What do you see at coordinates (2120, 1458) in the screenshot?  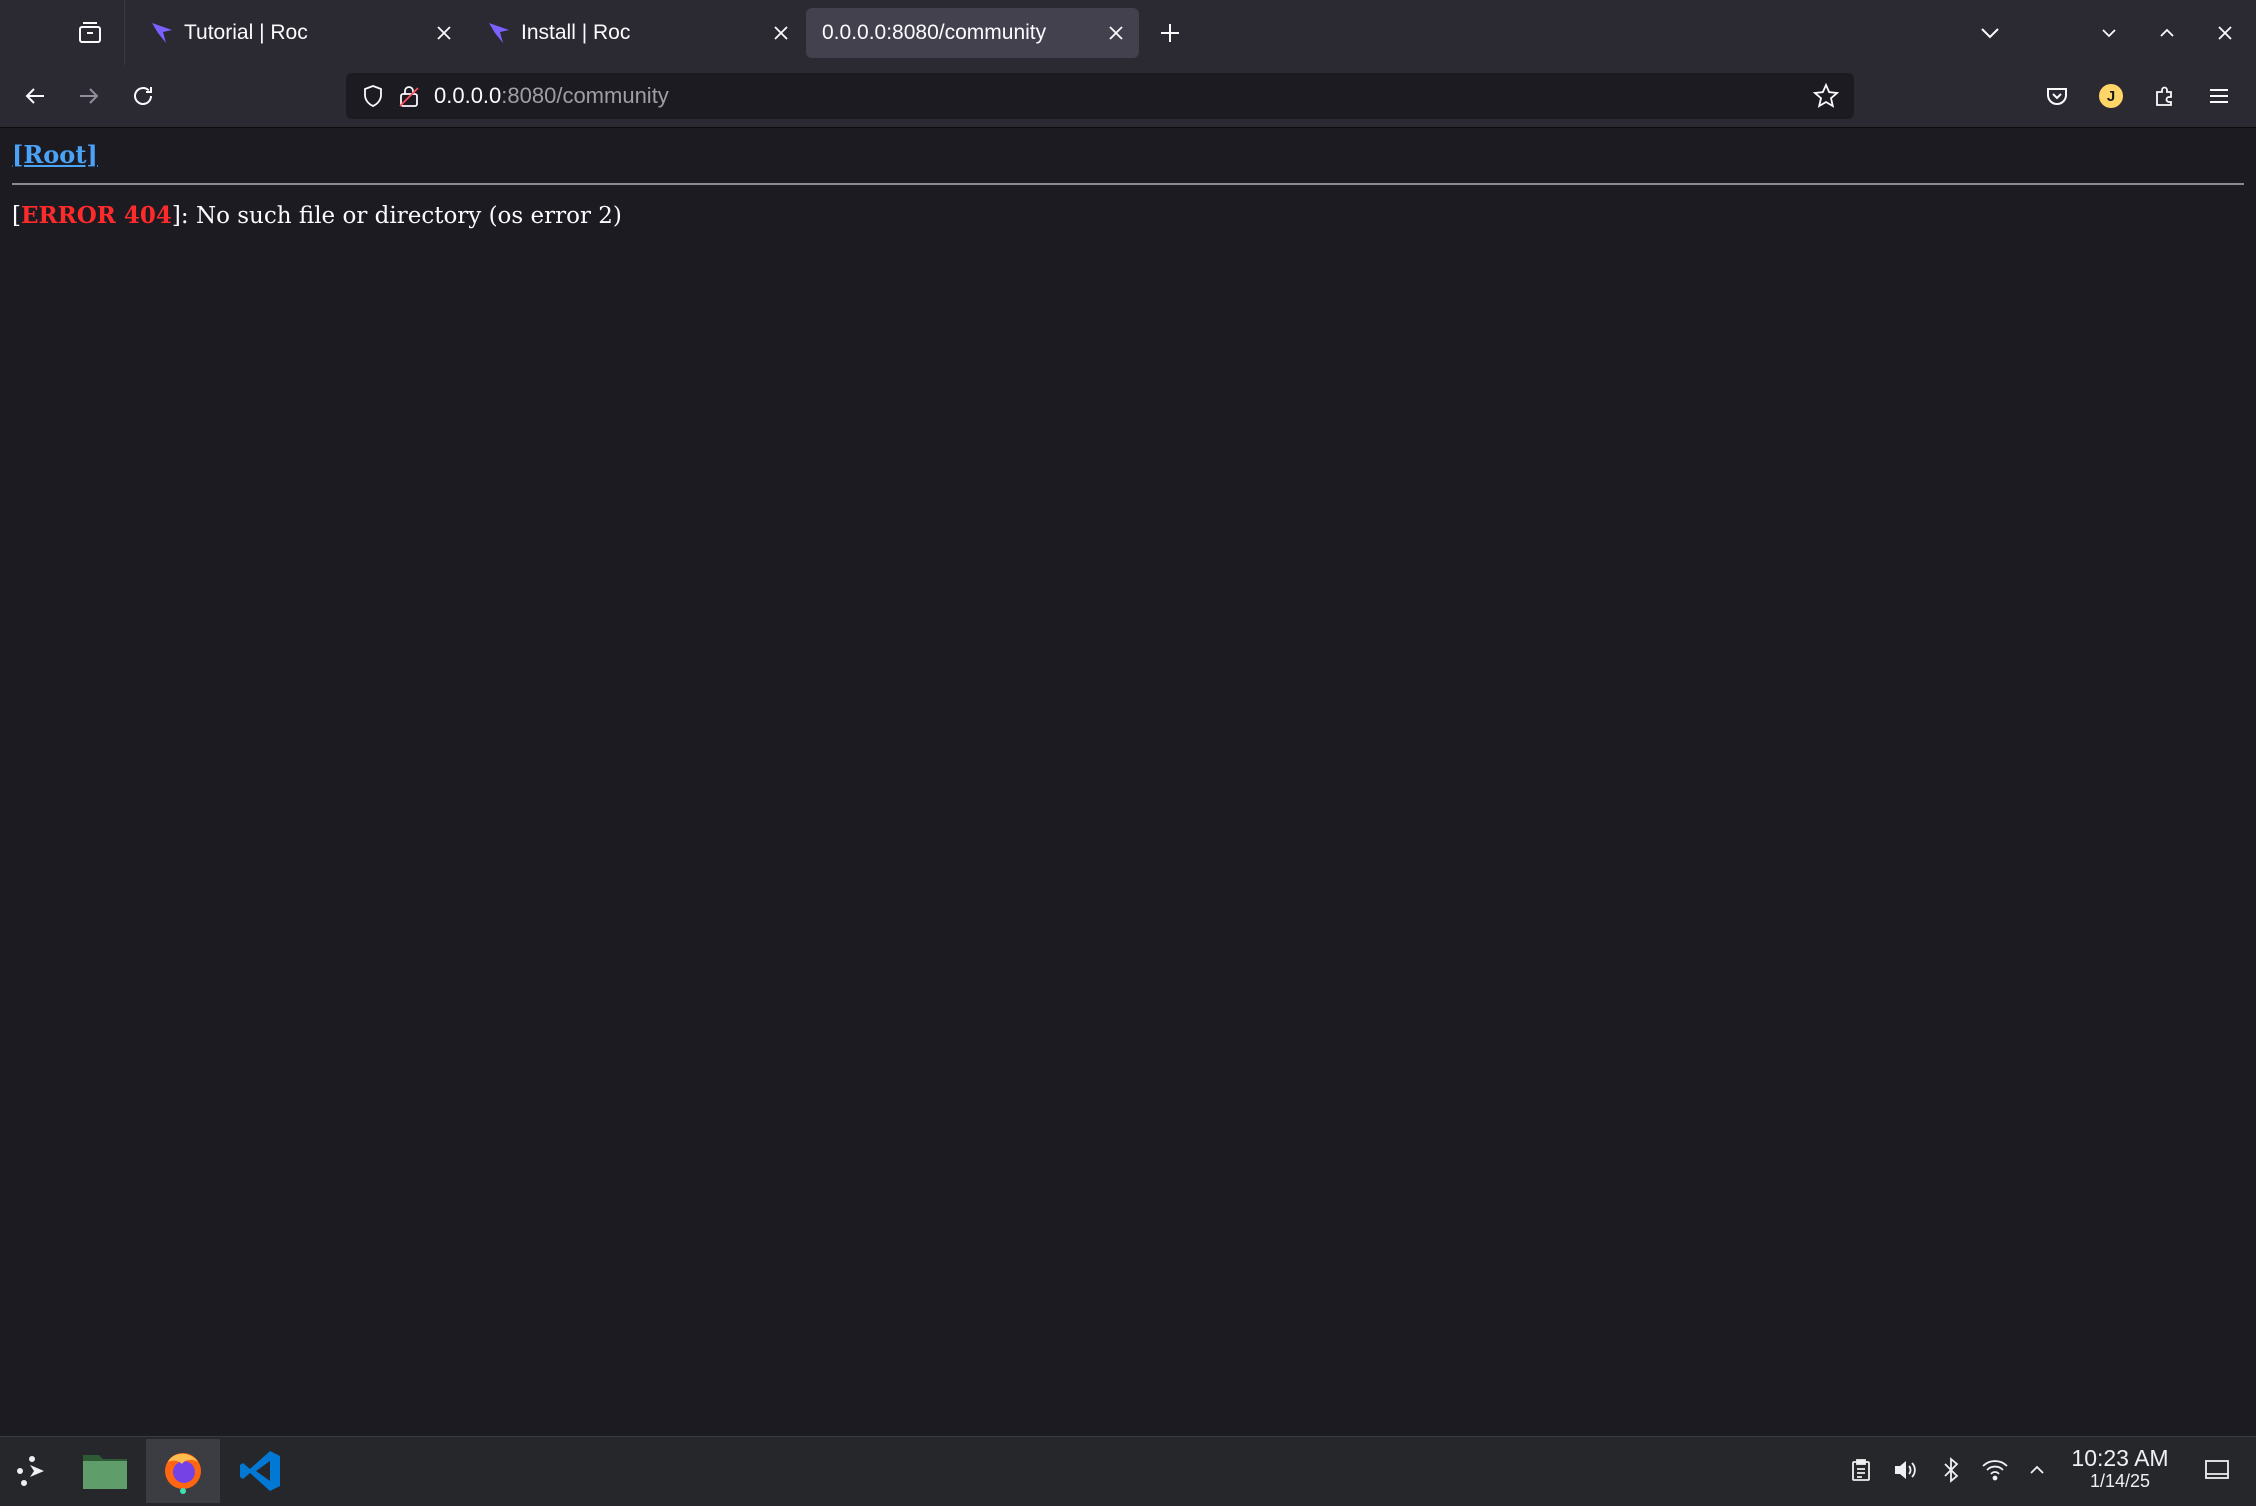 I see `clock-time: 10:23 AM` at bounding box center [2120, 1458].